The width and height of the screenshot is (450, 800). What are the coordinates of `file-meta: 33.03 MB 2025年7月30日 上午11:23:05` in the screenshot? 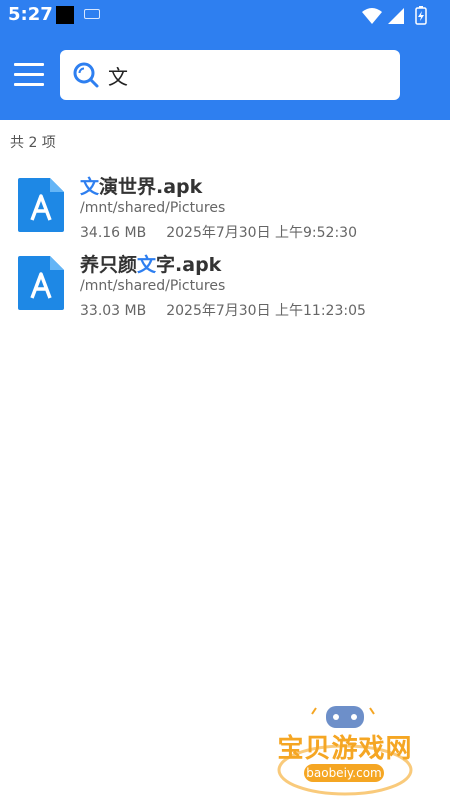 It's located at (223, 310).